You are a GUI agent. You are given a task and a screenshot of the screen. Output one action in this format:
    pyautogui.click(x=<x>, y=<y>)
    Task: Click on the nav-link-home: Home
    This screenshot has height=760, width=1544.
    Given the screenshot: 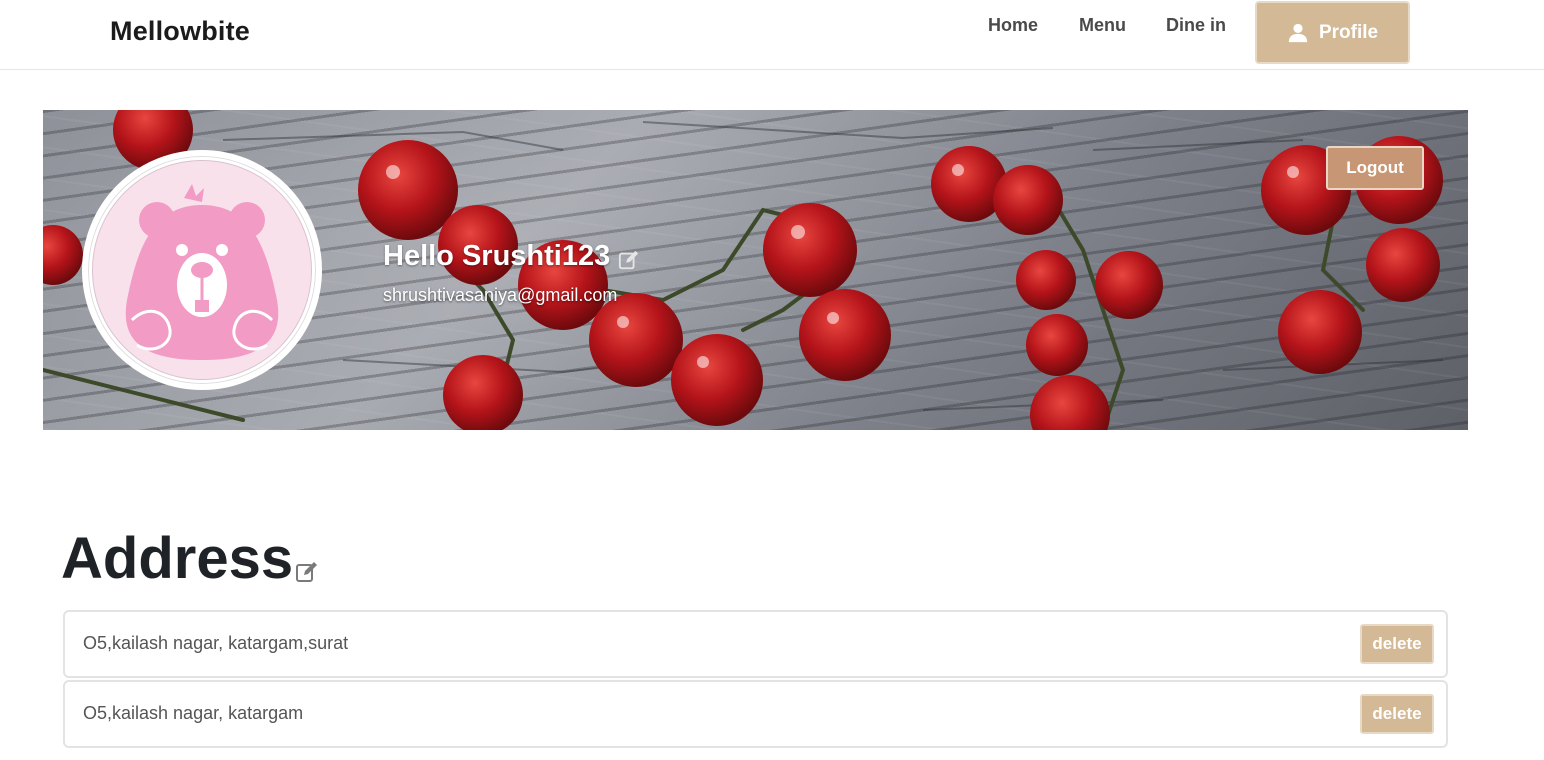 What is the action you would take?
    pyautogui.click(x=1013, y=25)
    